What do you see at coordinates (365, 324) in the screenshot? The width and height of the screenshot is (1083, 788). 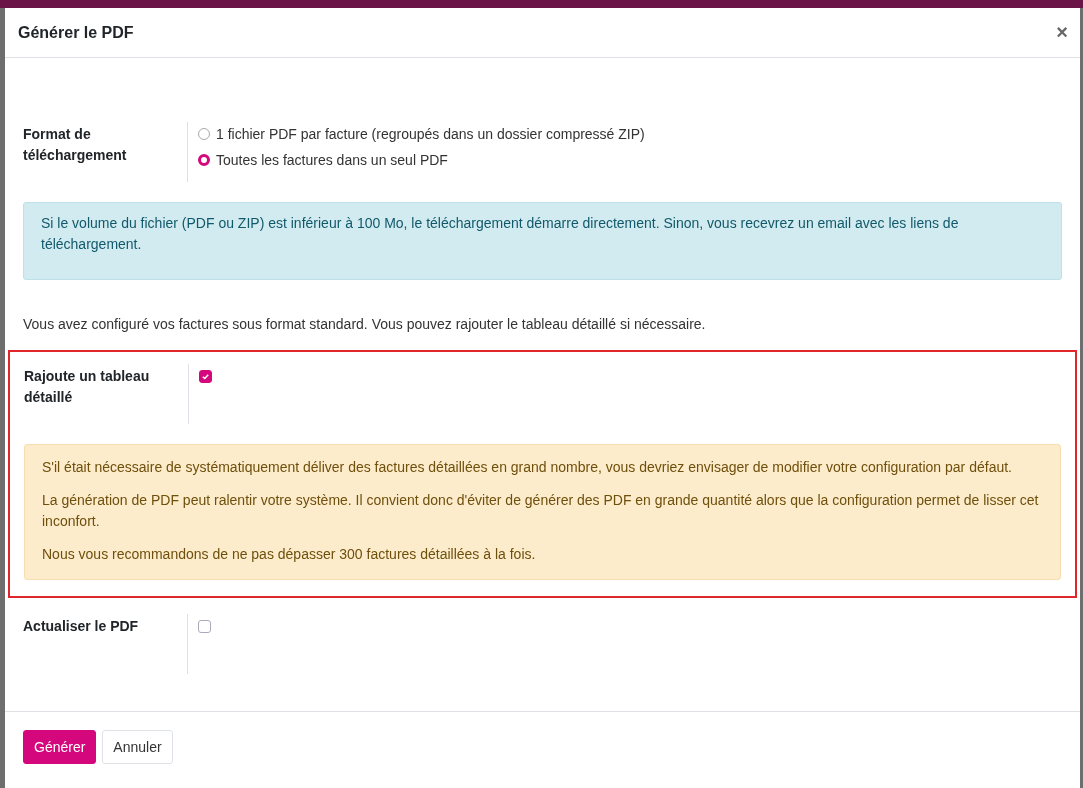 I see `info-text: Vous avez configuré vos factures sous format standard. Vous pouvez rajouter le tableau détaillé si nécessaire.` at bounding box center [365, 324].